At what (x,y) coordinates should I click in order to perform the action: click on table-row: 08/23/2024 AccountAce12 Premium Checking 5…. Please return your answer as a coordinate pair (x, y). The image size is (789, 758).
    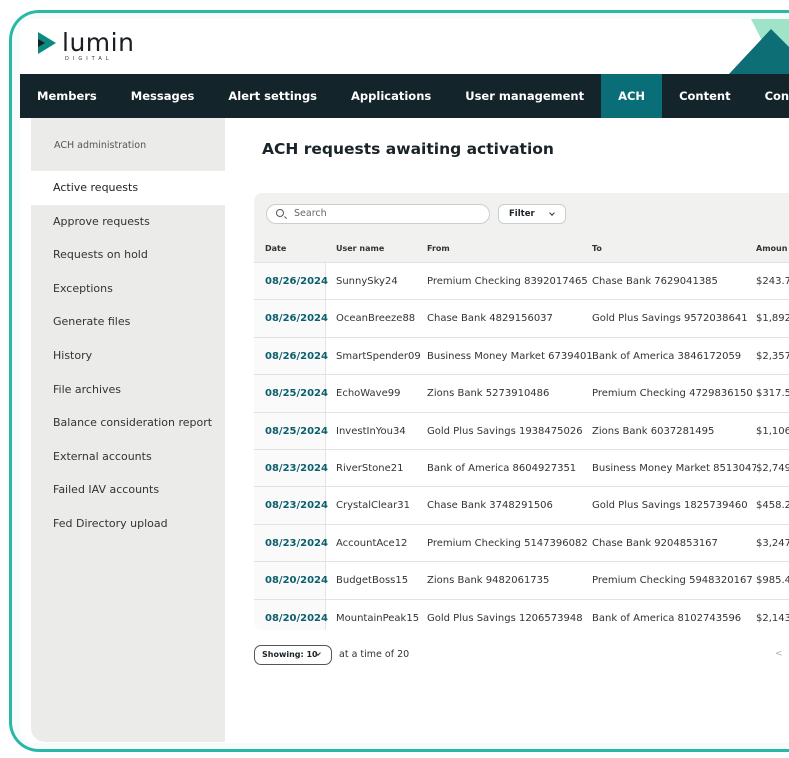
    Looking at the image, I should click on (521, 543).